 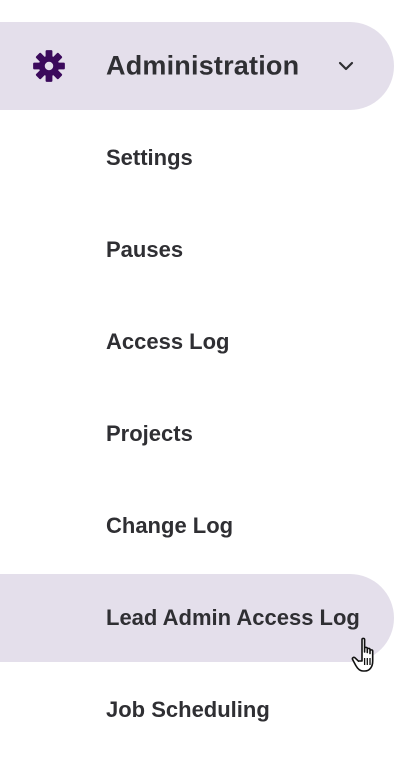 What do you see at coordinates (197, 158) in the screenshot?
I see `nav-item-settings: Settings` at bounding box center [197, 158].